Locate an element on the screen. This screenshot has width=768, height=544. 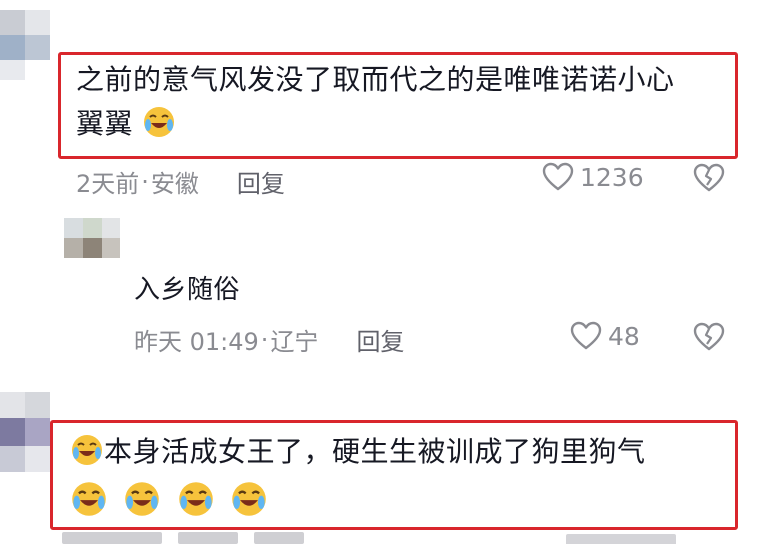
like-count: 48 is located at coordinates (624, 336).